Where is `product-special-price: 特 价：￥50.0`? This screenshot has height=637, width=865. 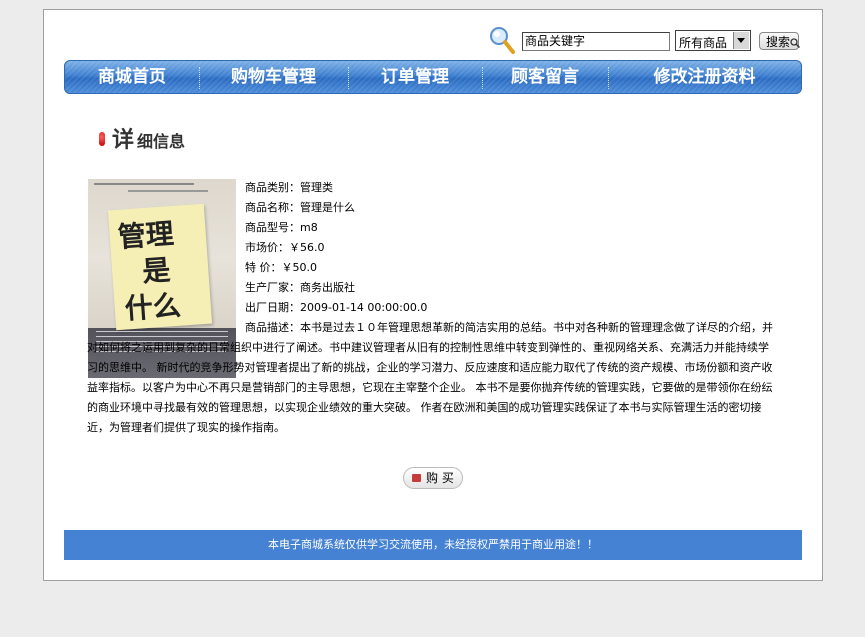
product-special-price: 特 价：￥50.0 is located at coordinates (281, 267).